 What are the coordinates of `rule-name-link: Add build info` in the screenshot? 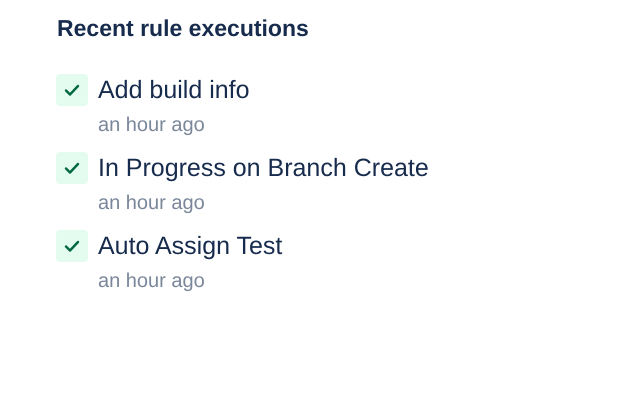 It's located at (174, 90).